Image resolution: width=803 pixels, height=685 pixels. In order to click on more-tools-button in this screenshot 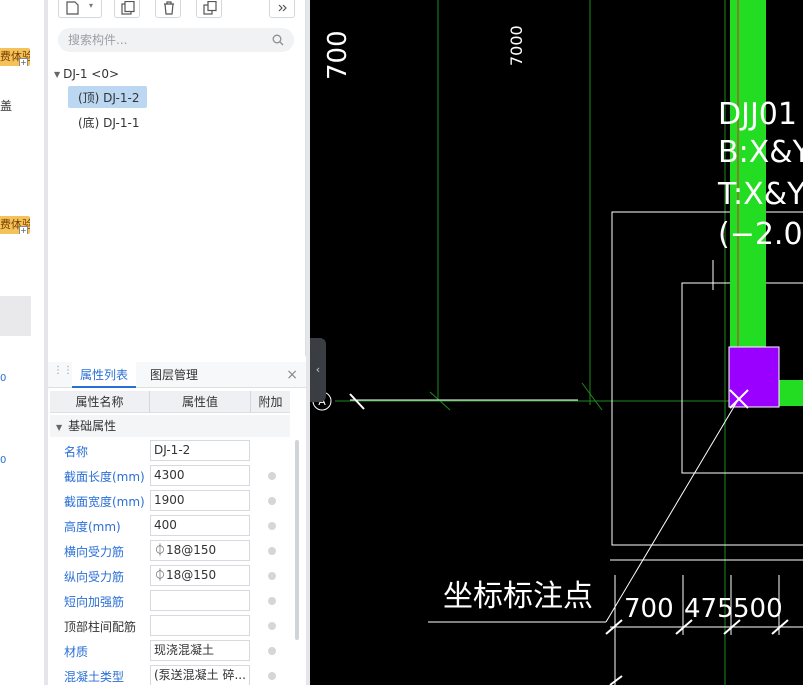, I will do `click(282, 9)`.